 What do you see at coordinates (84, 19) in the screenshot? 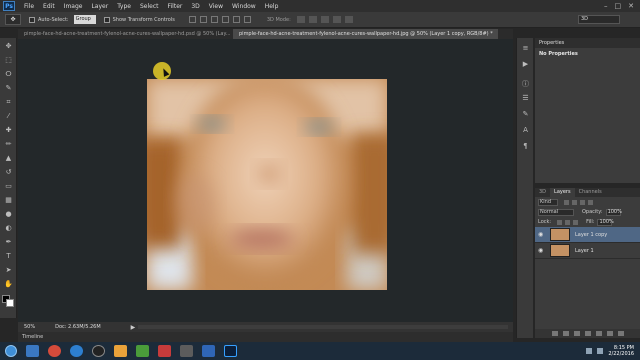
I see `auto-select-dropdown: Group` at bounding box center [84, 19].